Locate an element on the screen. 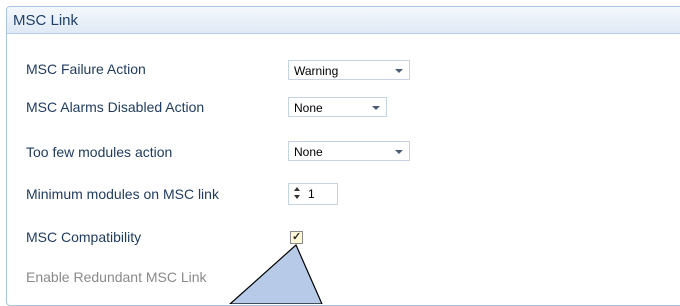  callout-pointer is located at coordinates (276, 274).